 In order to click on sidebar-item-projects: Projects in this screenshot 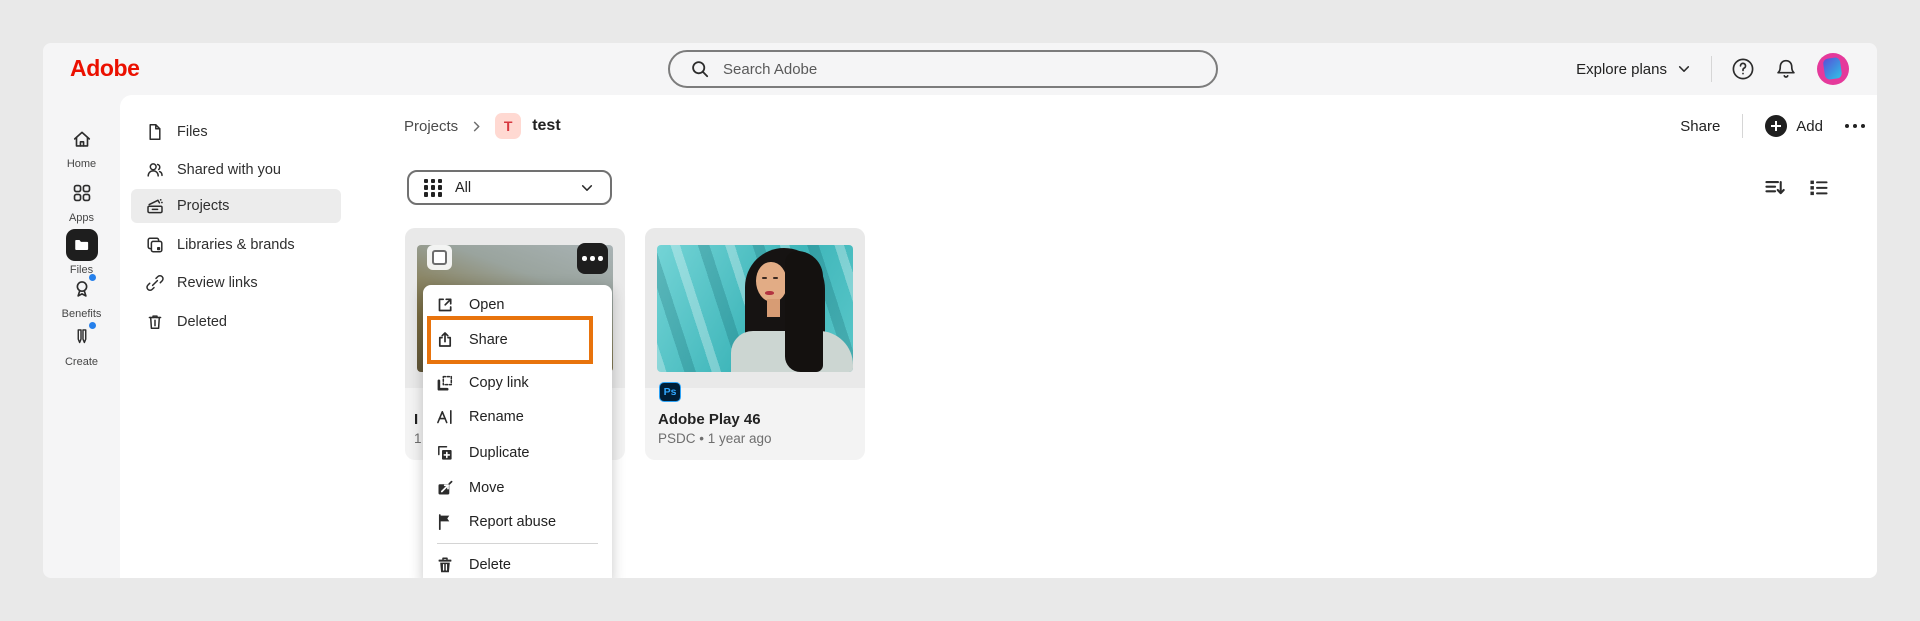, I will do `click(236, 206)`.